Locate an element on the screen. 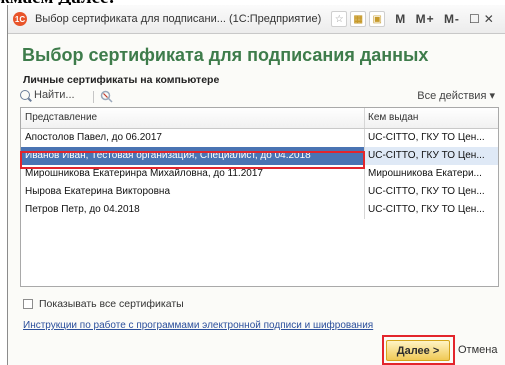 Image resolution: width=505 pixels, height=365 pixels. page-title: Выбор сертификата для подписания данных is located at coordinates (225, 55).